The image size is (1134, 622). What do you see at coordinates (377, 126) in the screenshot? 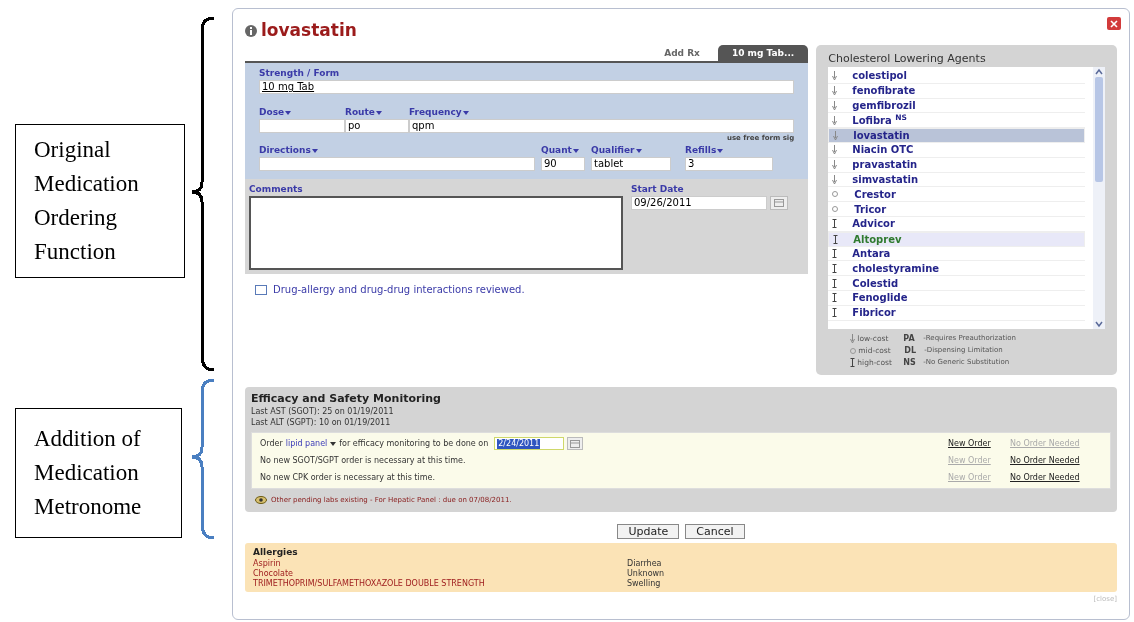
I see `input-field: po` at bounding box center [377, 126].